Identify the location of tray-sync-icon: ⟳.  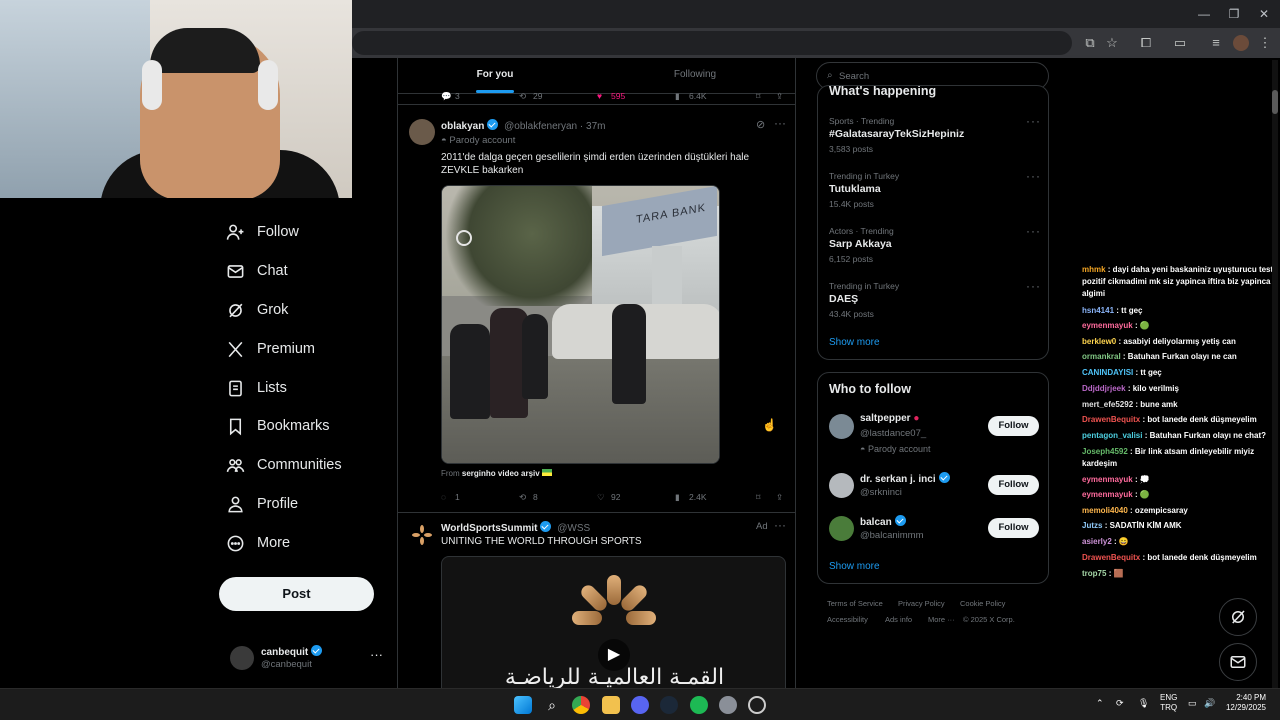
(1120, 703).